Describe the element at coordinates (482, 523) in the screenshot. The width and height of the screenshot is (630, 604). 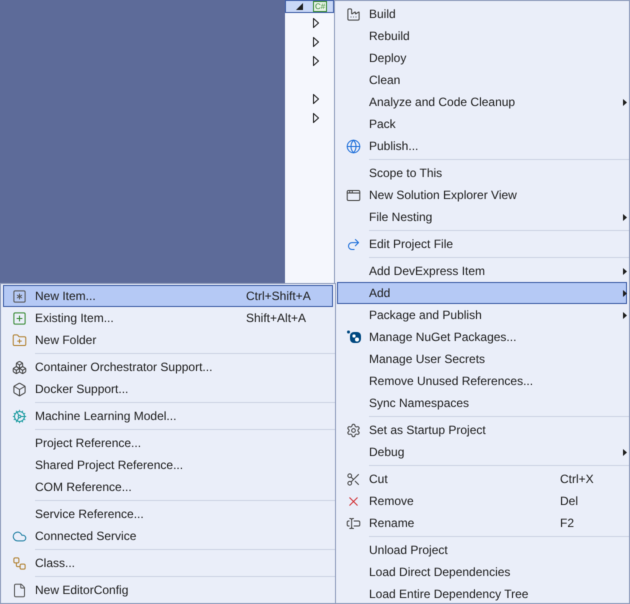
I see `menu-item: Rename F2` at that location.